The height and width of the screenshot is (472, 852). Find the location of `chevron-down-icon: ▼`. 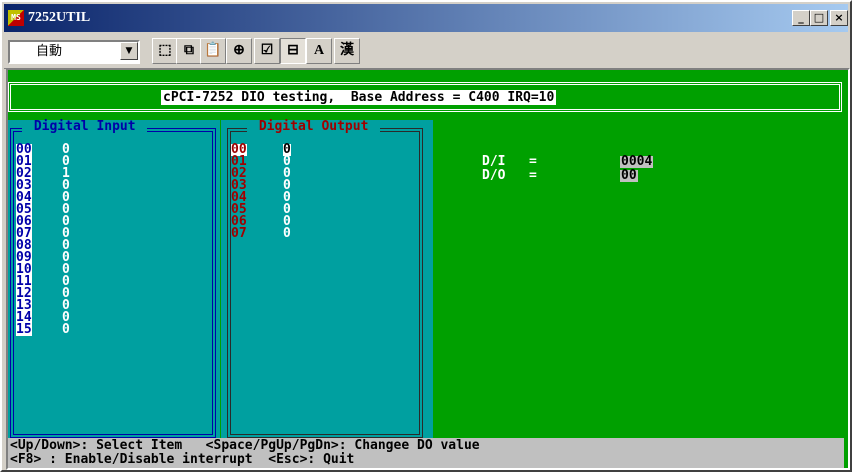

chevron-down-icon: ▼ is located at coordinates (129, 51).